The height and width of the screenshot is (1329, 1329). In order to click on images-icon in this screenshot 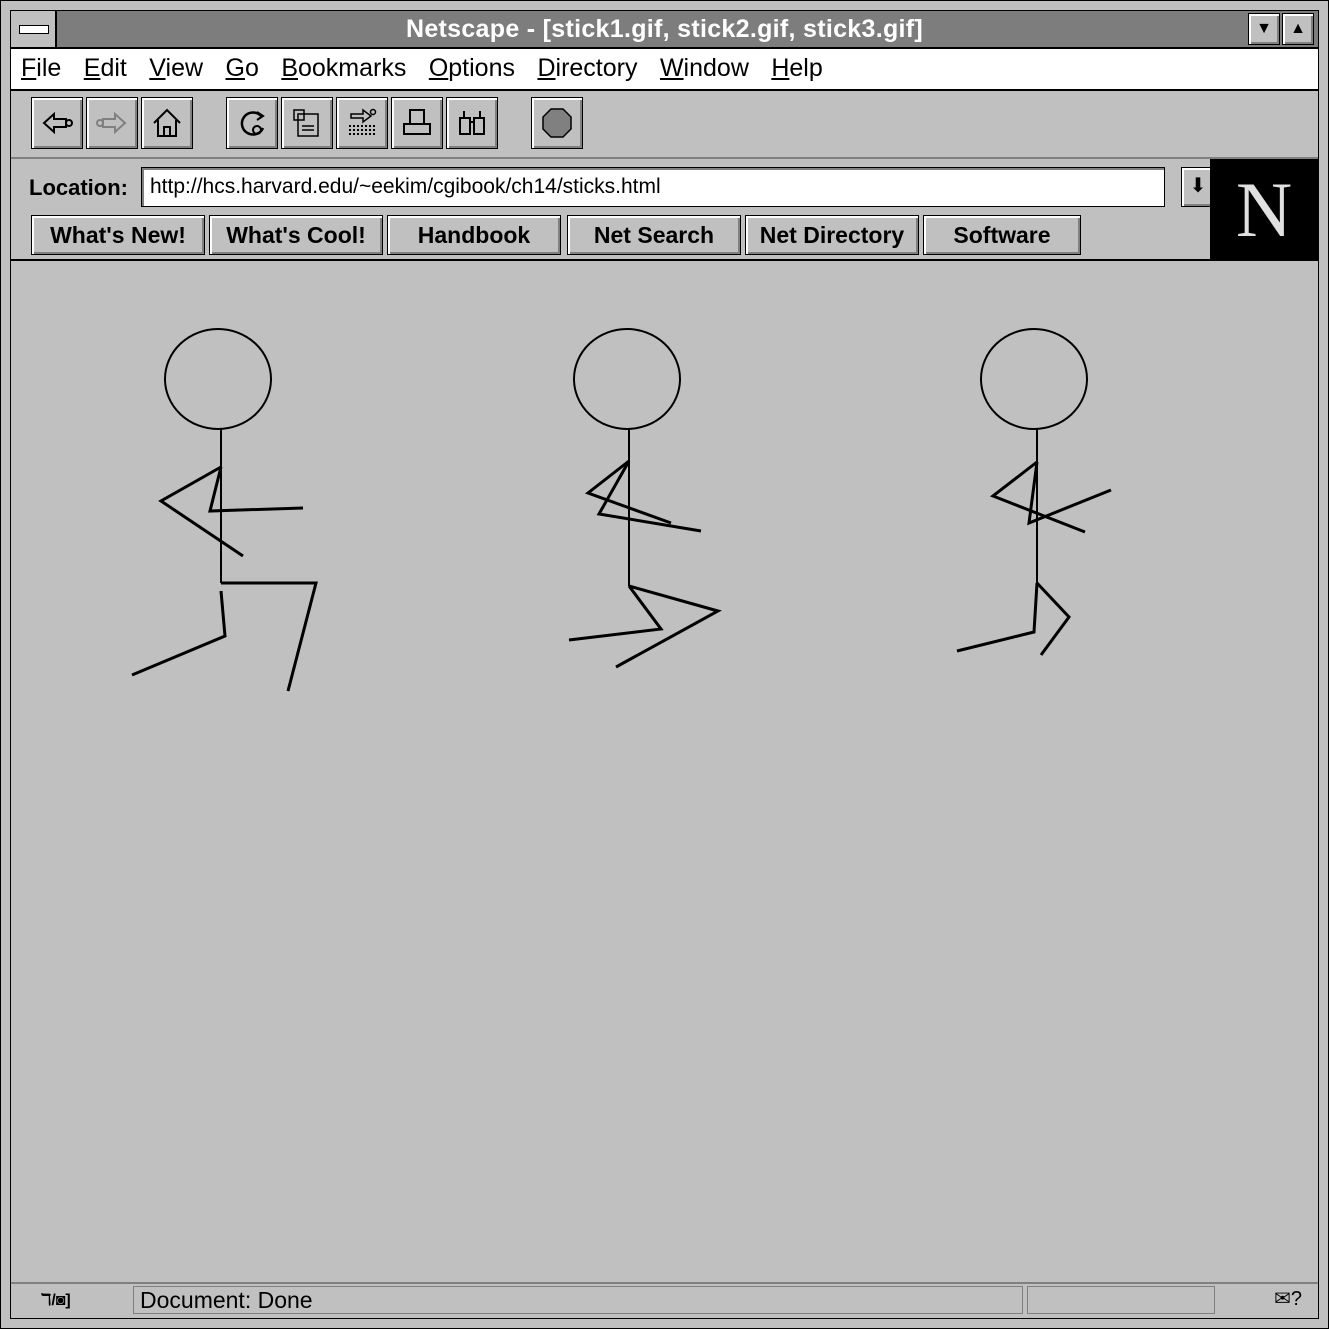, I will do `click(306, 123)`.